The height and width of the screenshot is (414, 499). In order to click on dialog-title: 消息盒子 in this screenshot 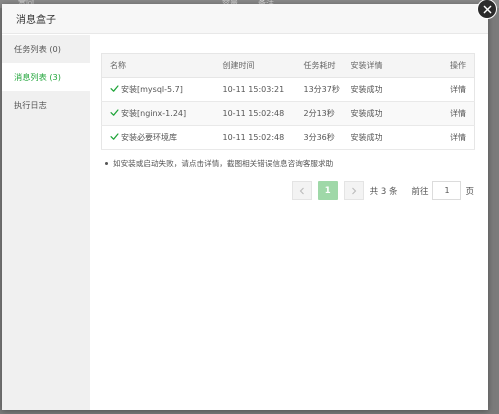, I will do `click(36, 20)`.